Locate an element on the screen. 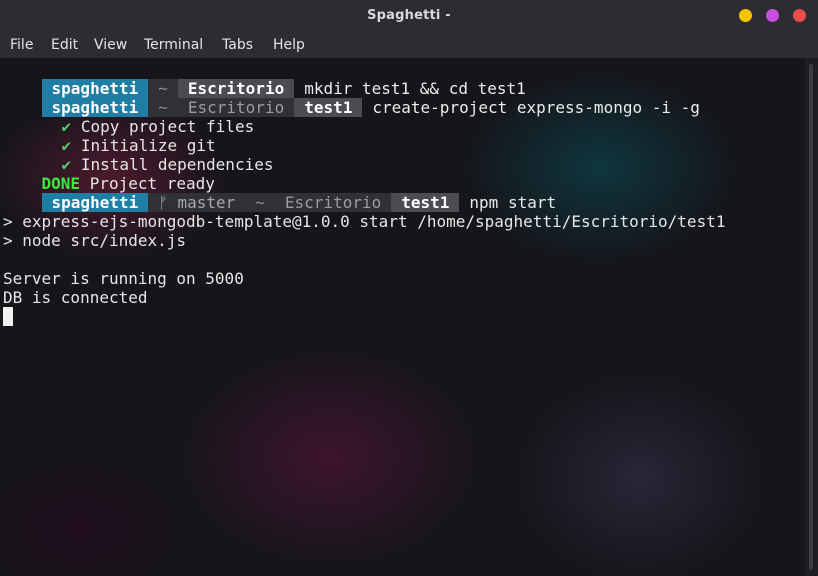  terminal-cursor is located at coordinates (8, 316).